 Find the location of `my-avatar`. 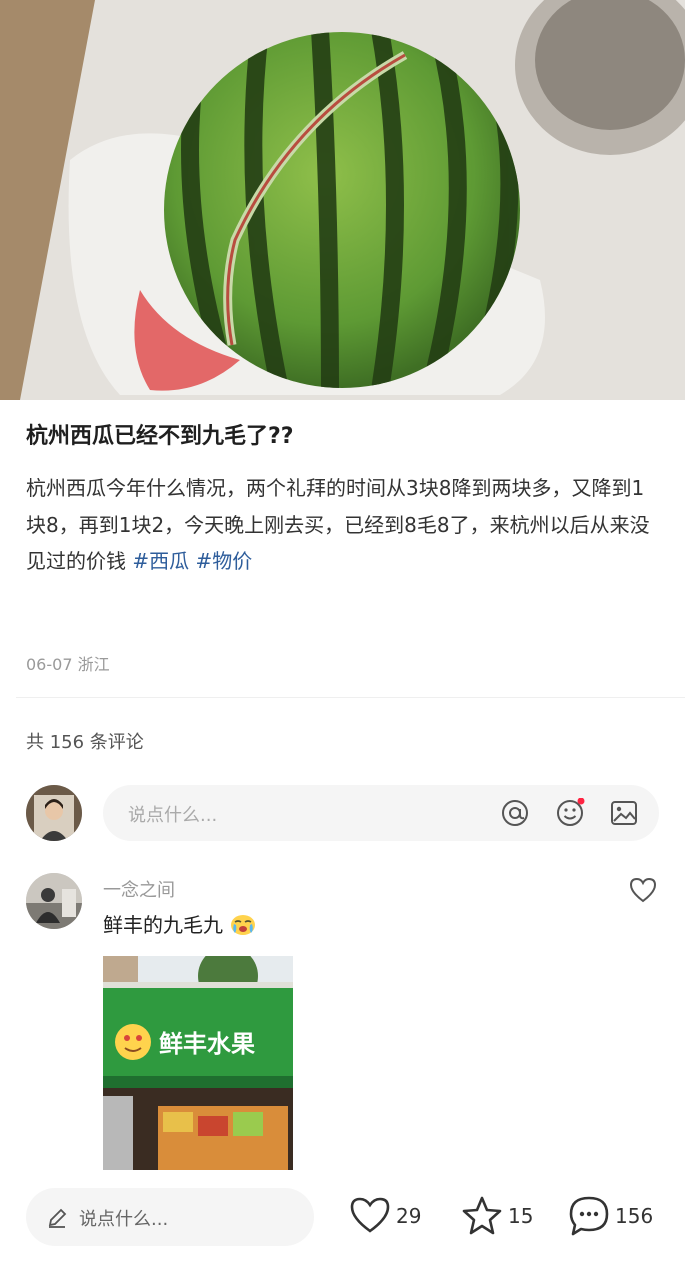

my-avatar is located at coordinates (54, 813).